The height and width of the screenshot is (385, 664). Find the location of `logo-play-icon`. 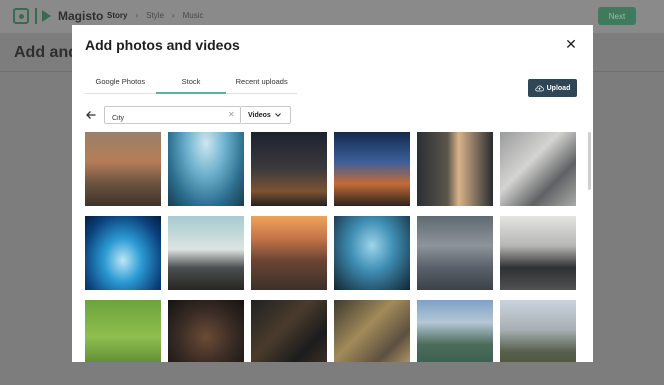

logo-play-icon is located at coordinates (46, 16).